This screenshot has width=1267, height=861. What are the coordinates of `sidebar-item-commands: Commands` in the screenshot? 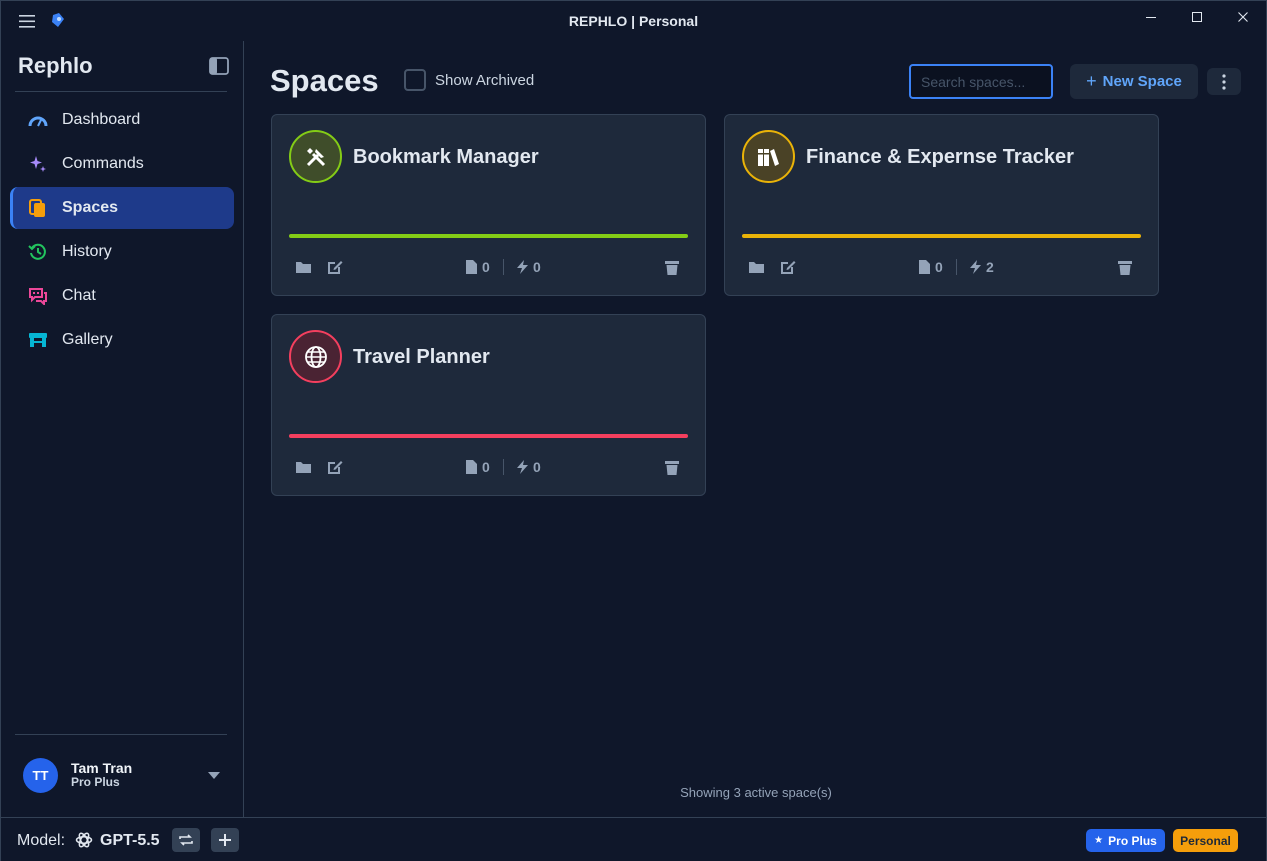 It's located at (122, 164).